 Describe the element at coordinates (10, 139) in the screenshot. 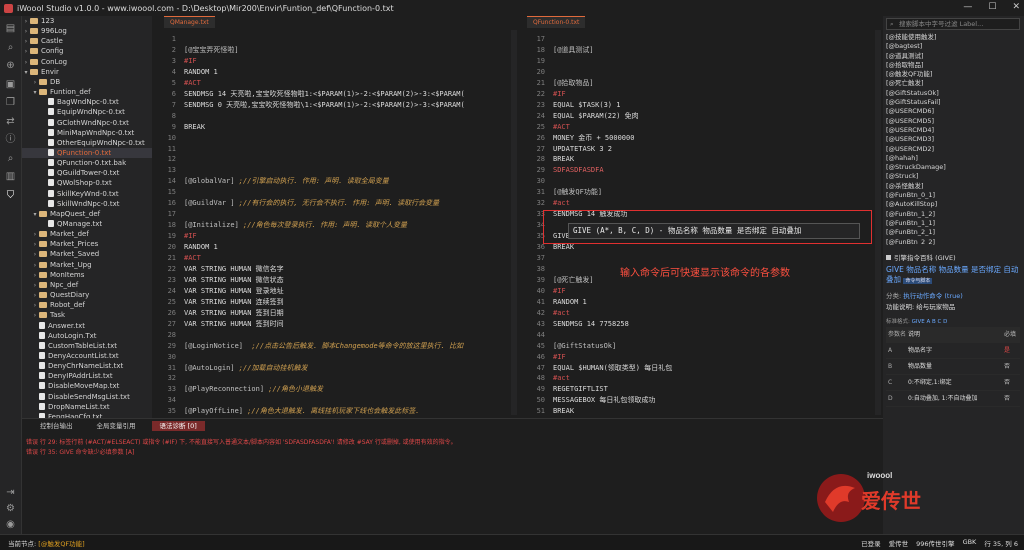

I see `info-icon: ⓘ` at that location.